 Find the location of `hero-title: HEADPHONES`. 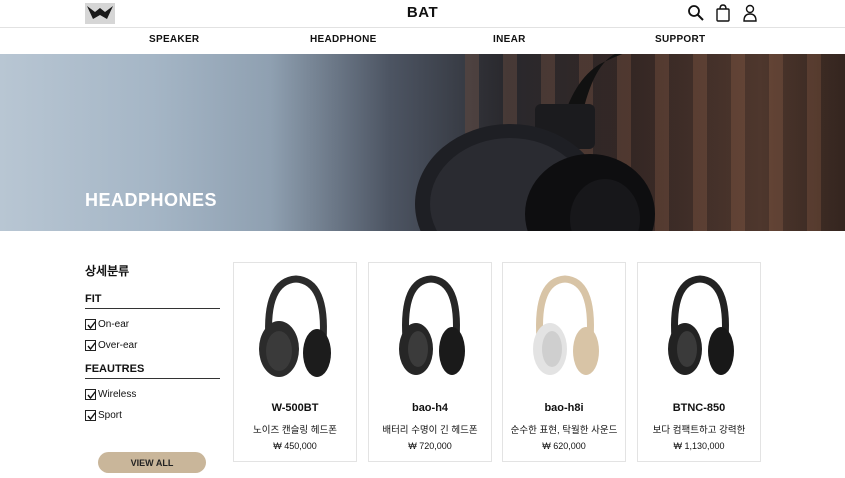

hero-title: HEADPHONES is located at coordinates (151, 200).